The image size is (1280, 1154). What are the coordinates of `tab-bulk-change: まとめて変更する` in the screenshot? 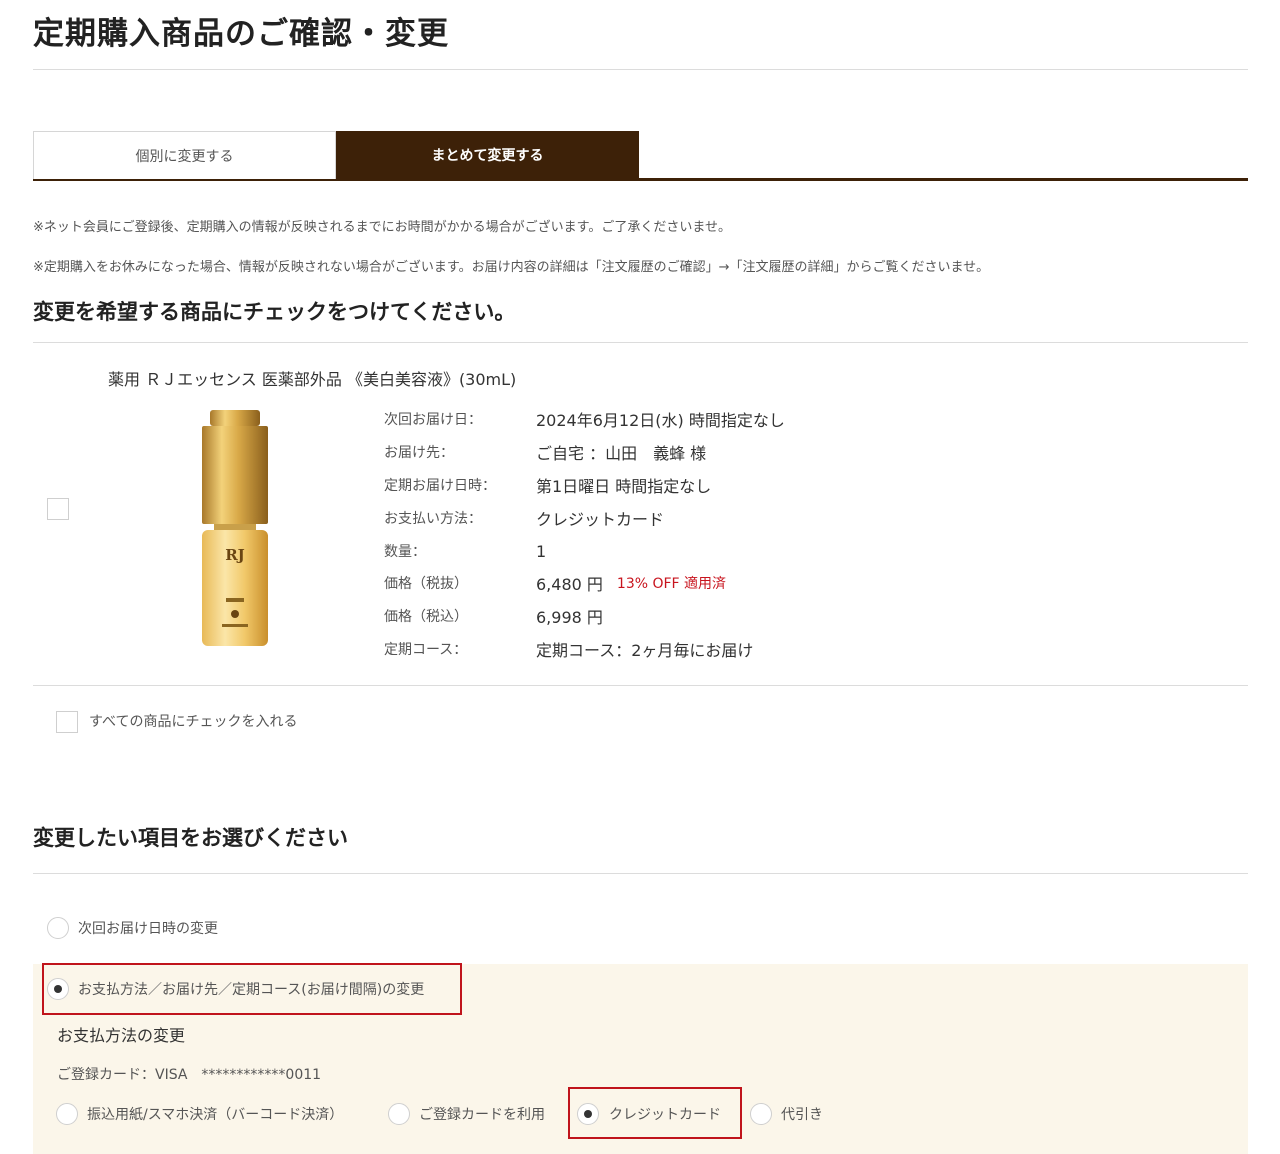 It's located at (487, 155).